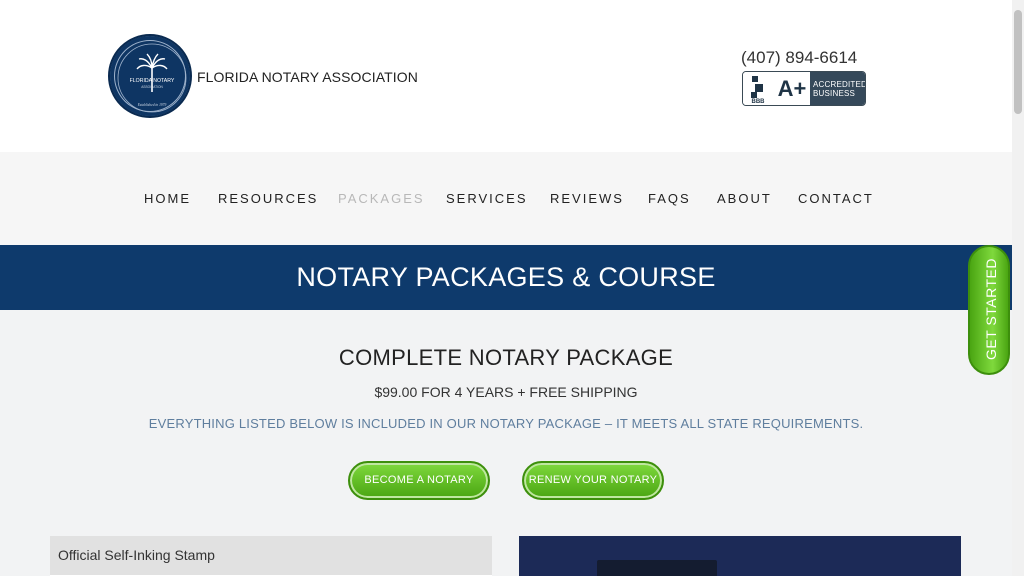 The image size is (1024, 576). What do you see at coordinates (657, 568) in the screenshot?
I see `stamp-photo-shape` at bounding box center [657, 568].